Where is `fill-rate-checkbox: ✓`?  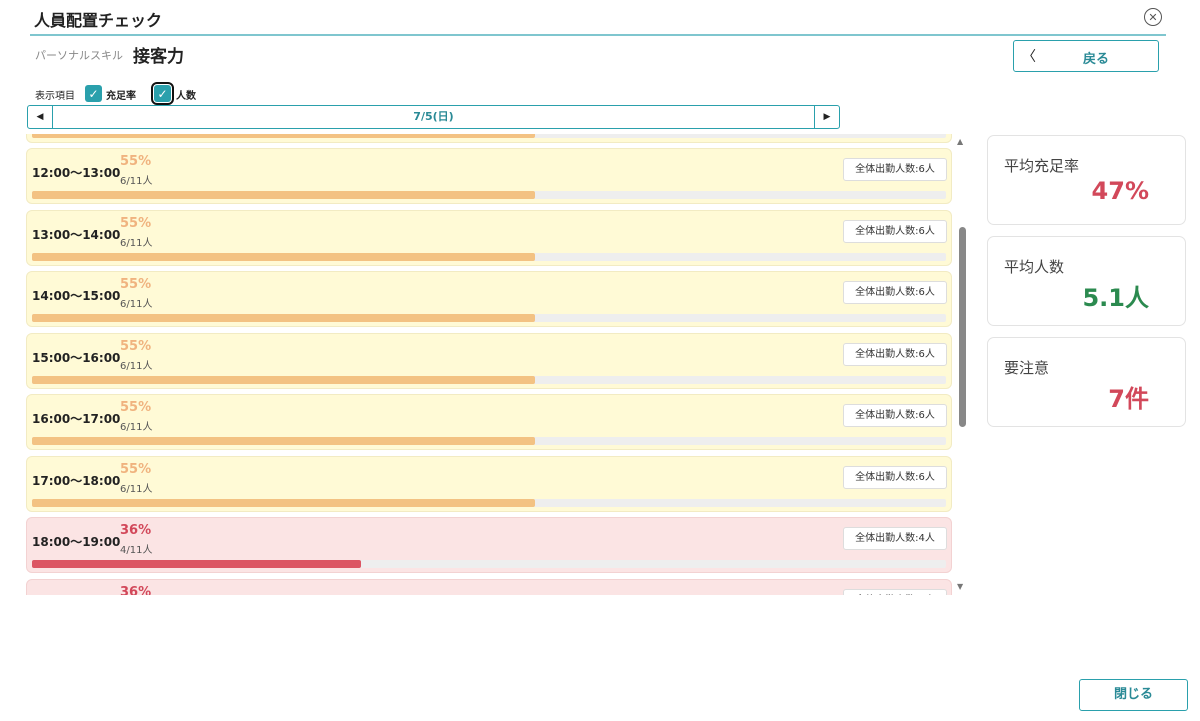 fill-rate-checkbox: ✓ is located at coordinates (93, 93).